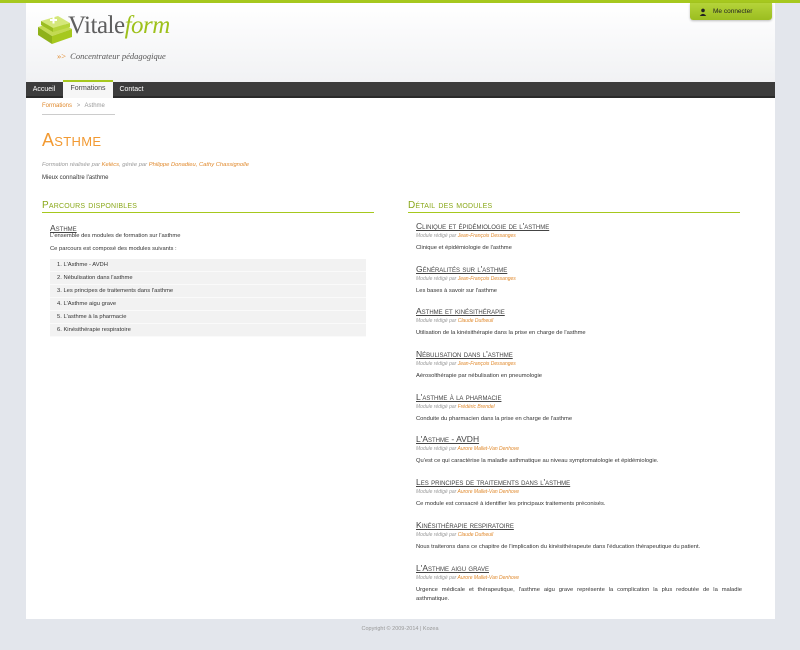 The image size is (800, 650). What do you see at coordinates (75, 178) in the screenshot?
I see `training-intro: Mieux connaître l'asthme` at bounding box center [75, 178].